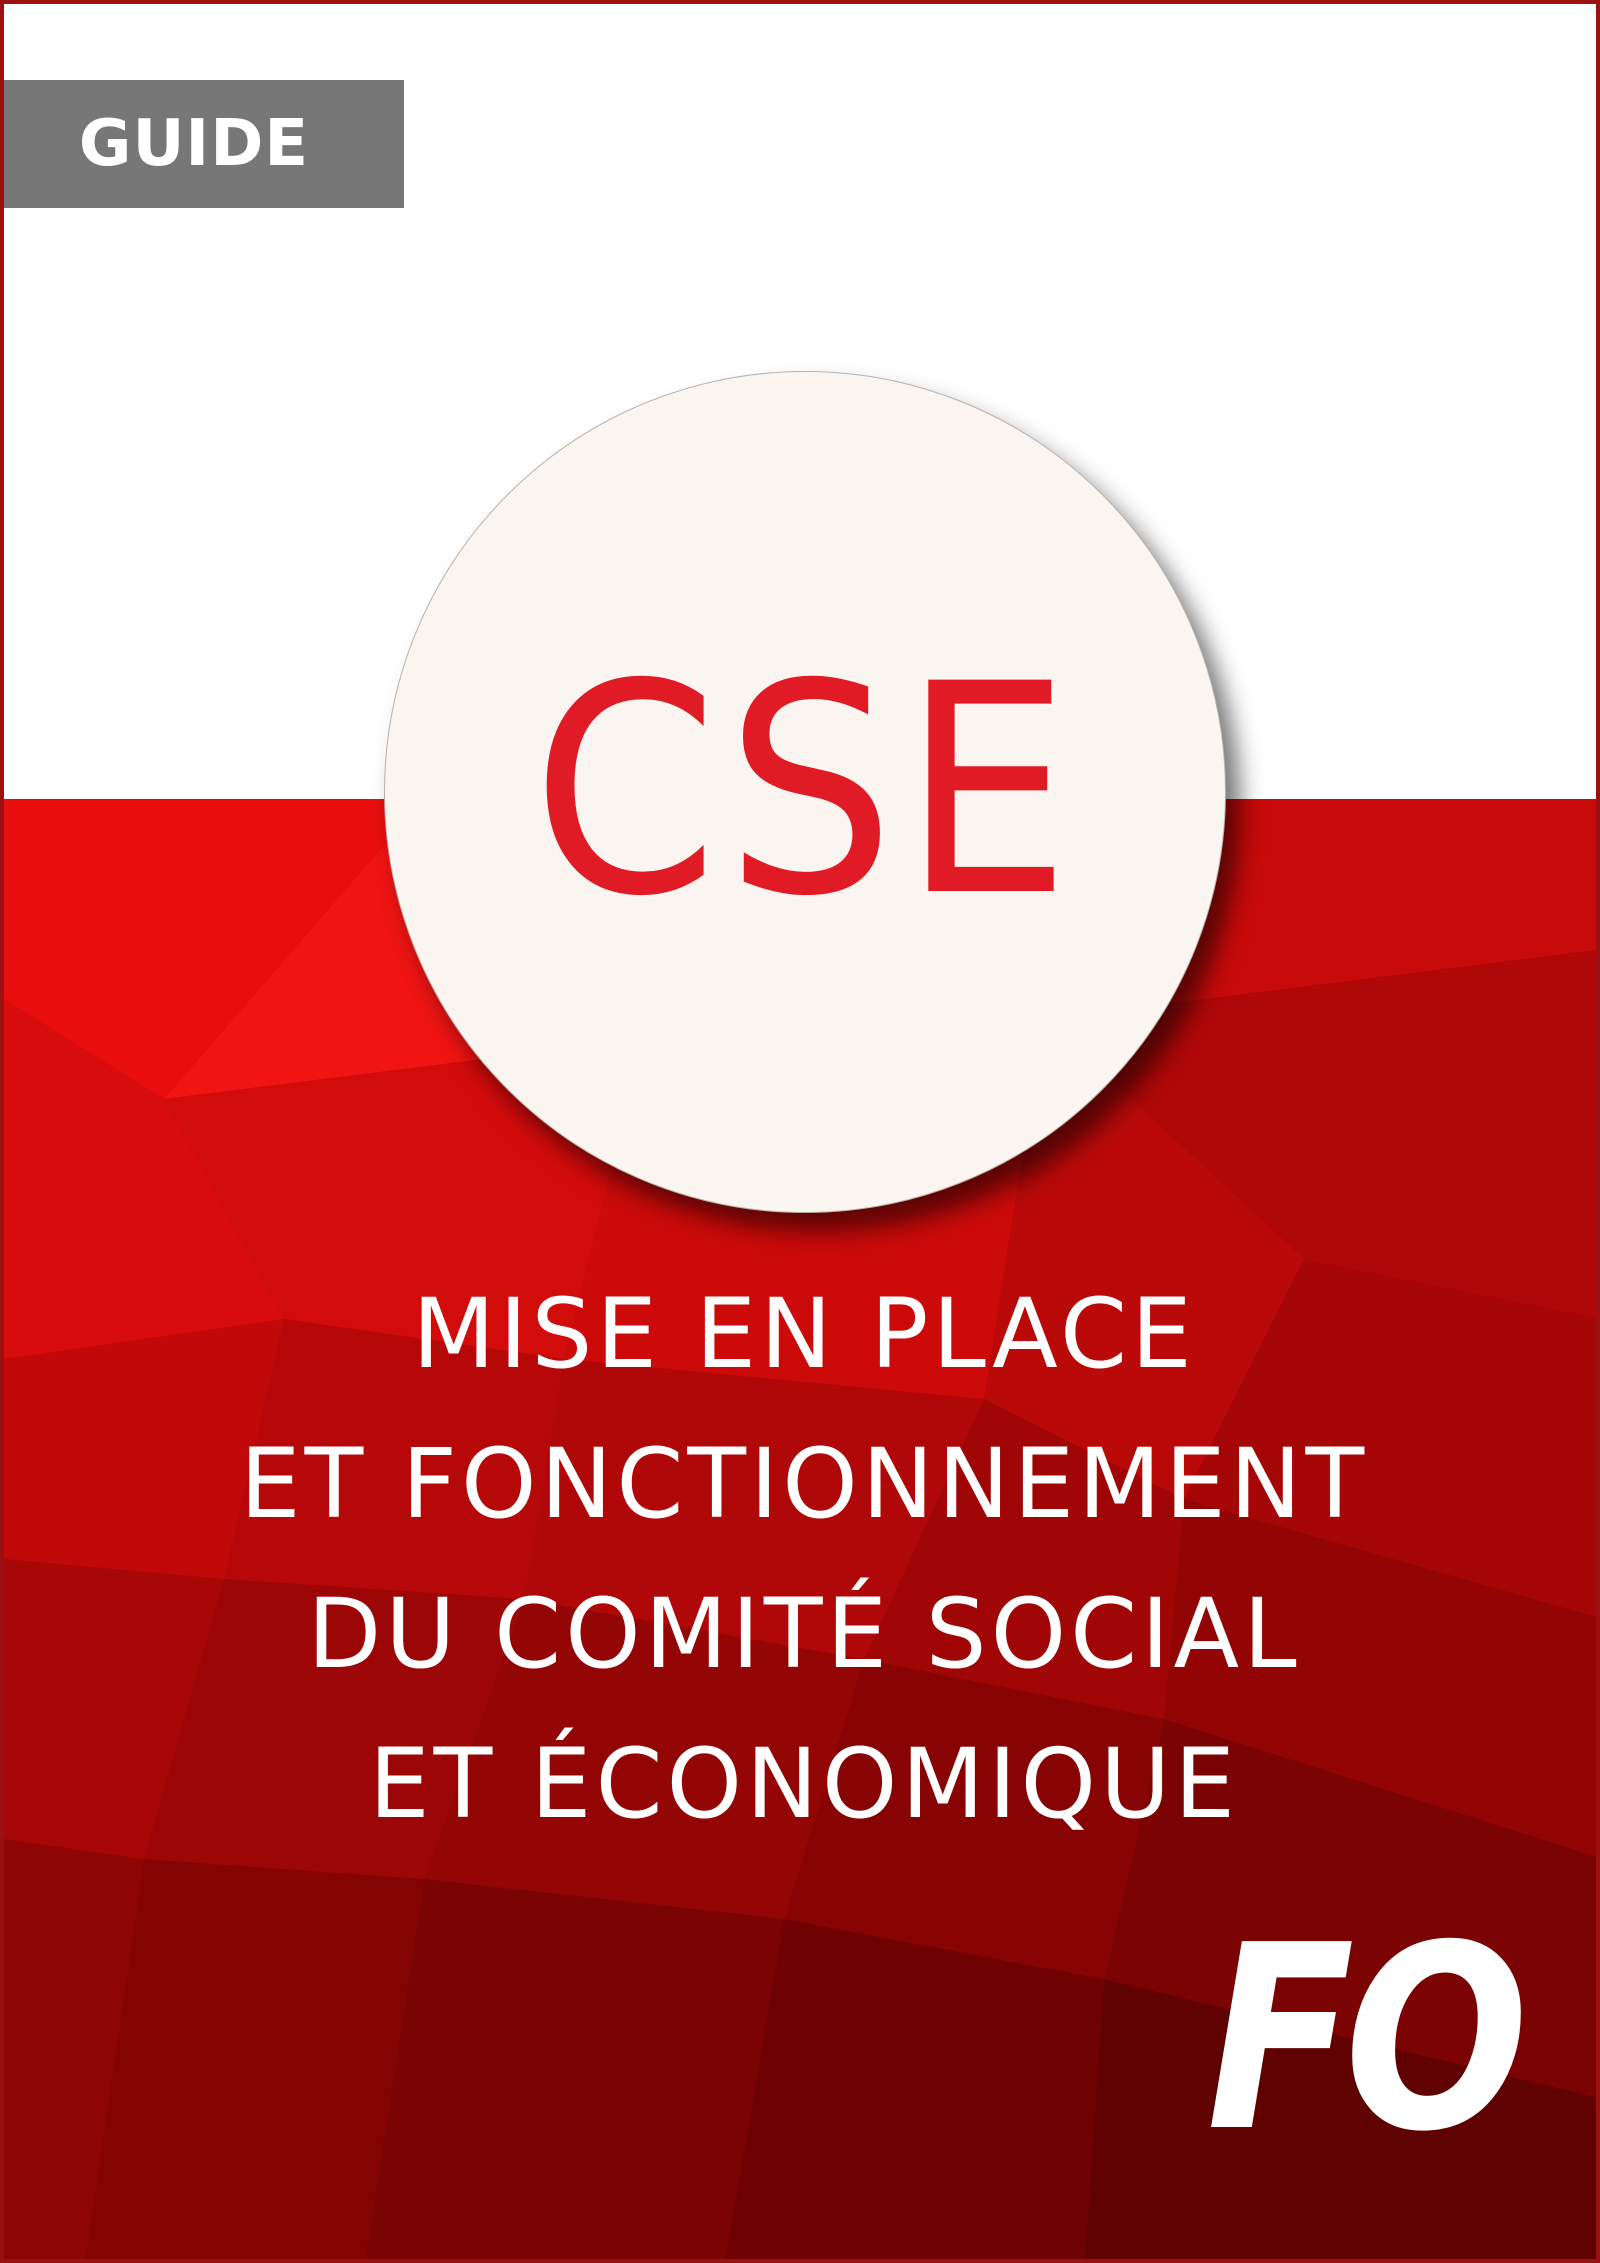  I want to click on fo-logo-text: FO, so click(1367, 2039).